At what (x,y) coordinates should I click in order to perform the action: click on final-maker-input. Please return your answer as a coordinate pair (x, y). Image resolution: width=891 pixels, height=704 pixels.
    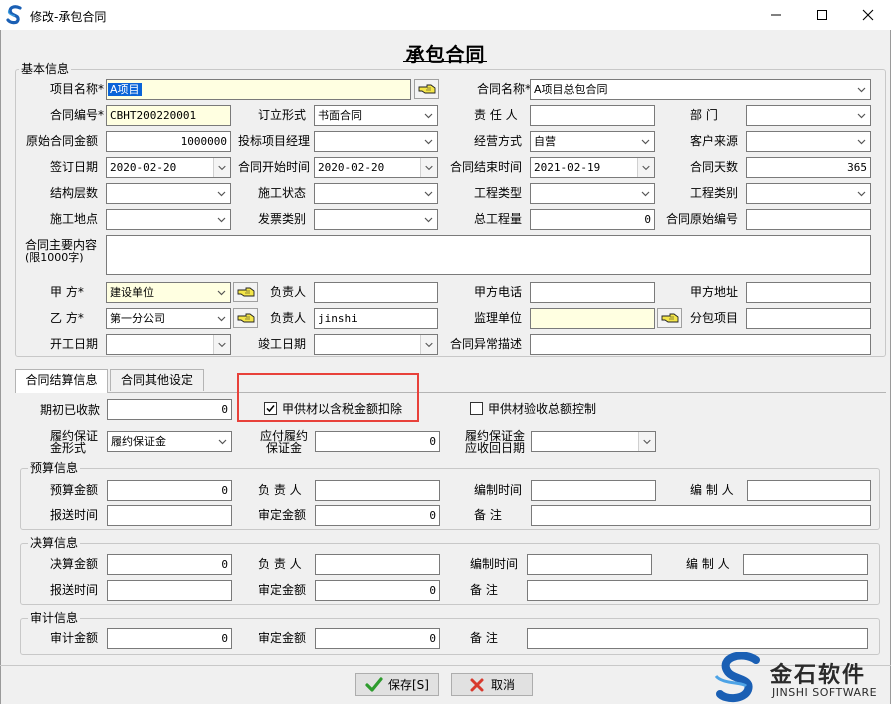
    Looking at the image, I should click on (805, 564).